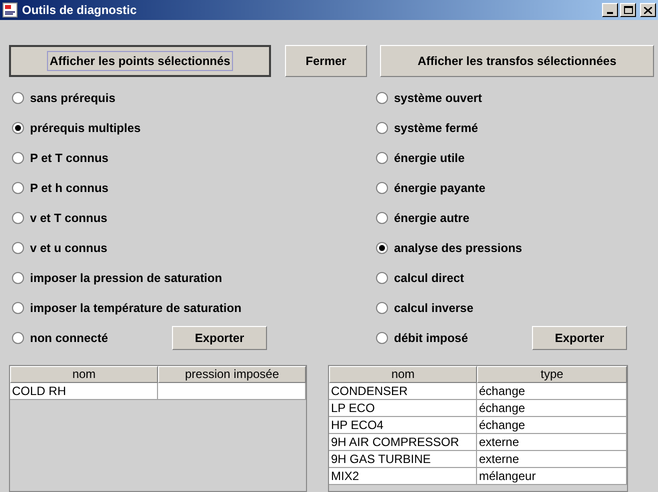 The image size is (658, 492). Describe the element at coordinates (449, 248) in the screenshot. I see `radio-option: analyse des pressions` at that location.